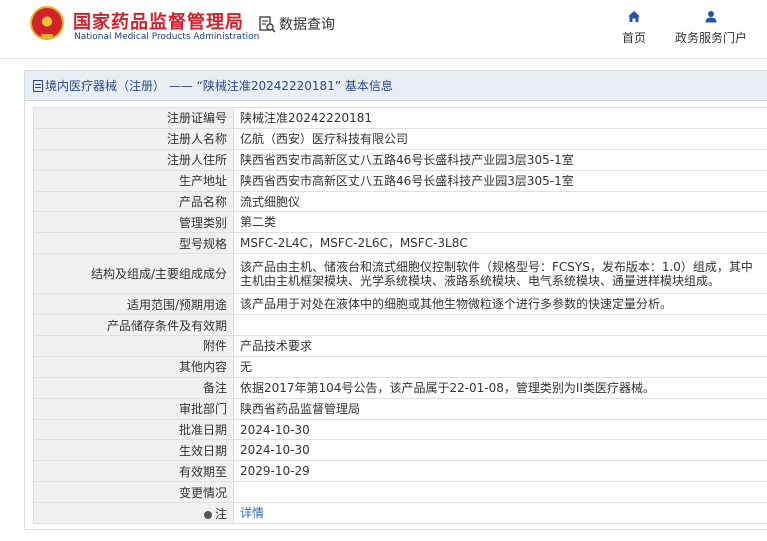  I want to click on field-label: 注册人住所, so click(133, 159).